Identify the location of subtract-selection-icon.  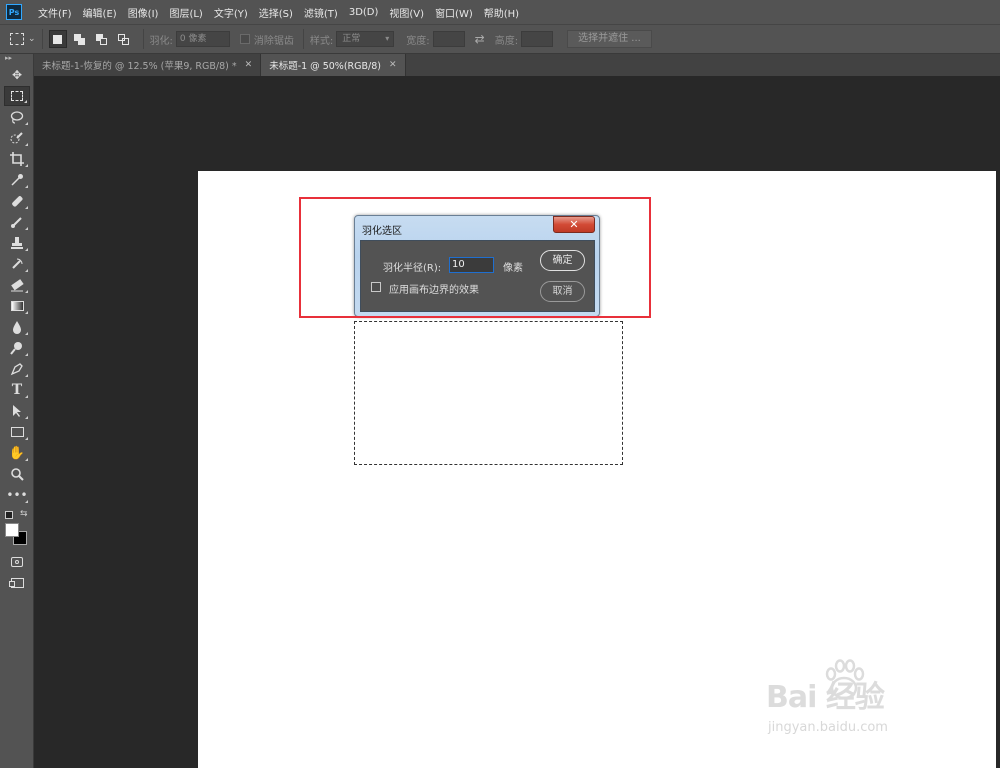
(101, 39).